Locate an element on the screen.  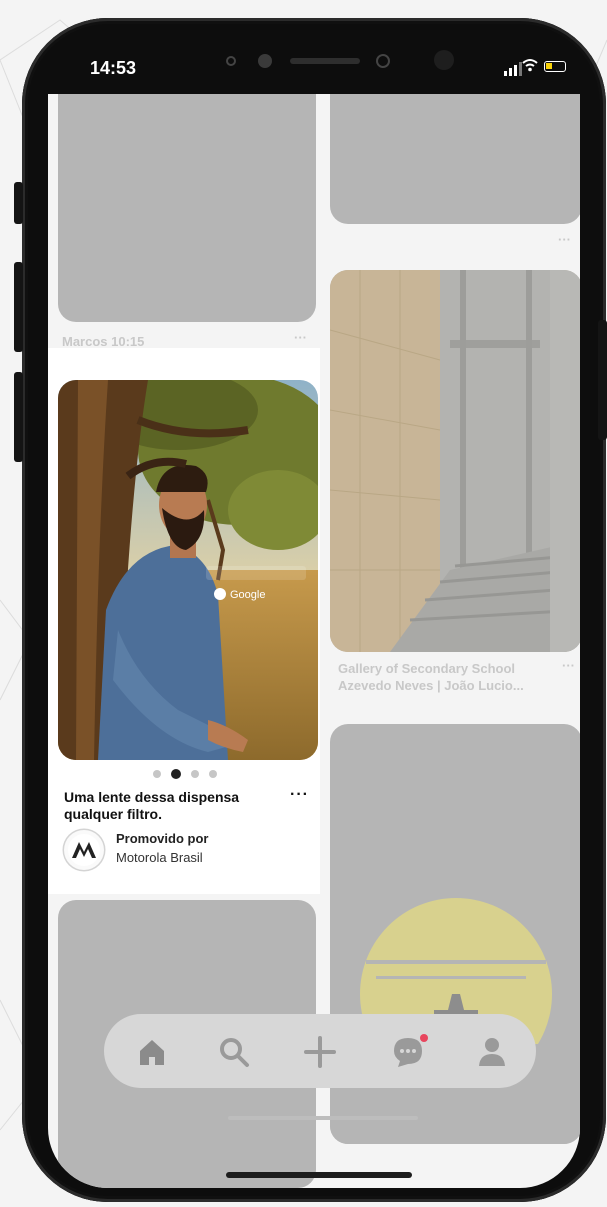
promoted-label: Promovido por is located at coordinates (162, 838).